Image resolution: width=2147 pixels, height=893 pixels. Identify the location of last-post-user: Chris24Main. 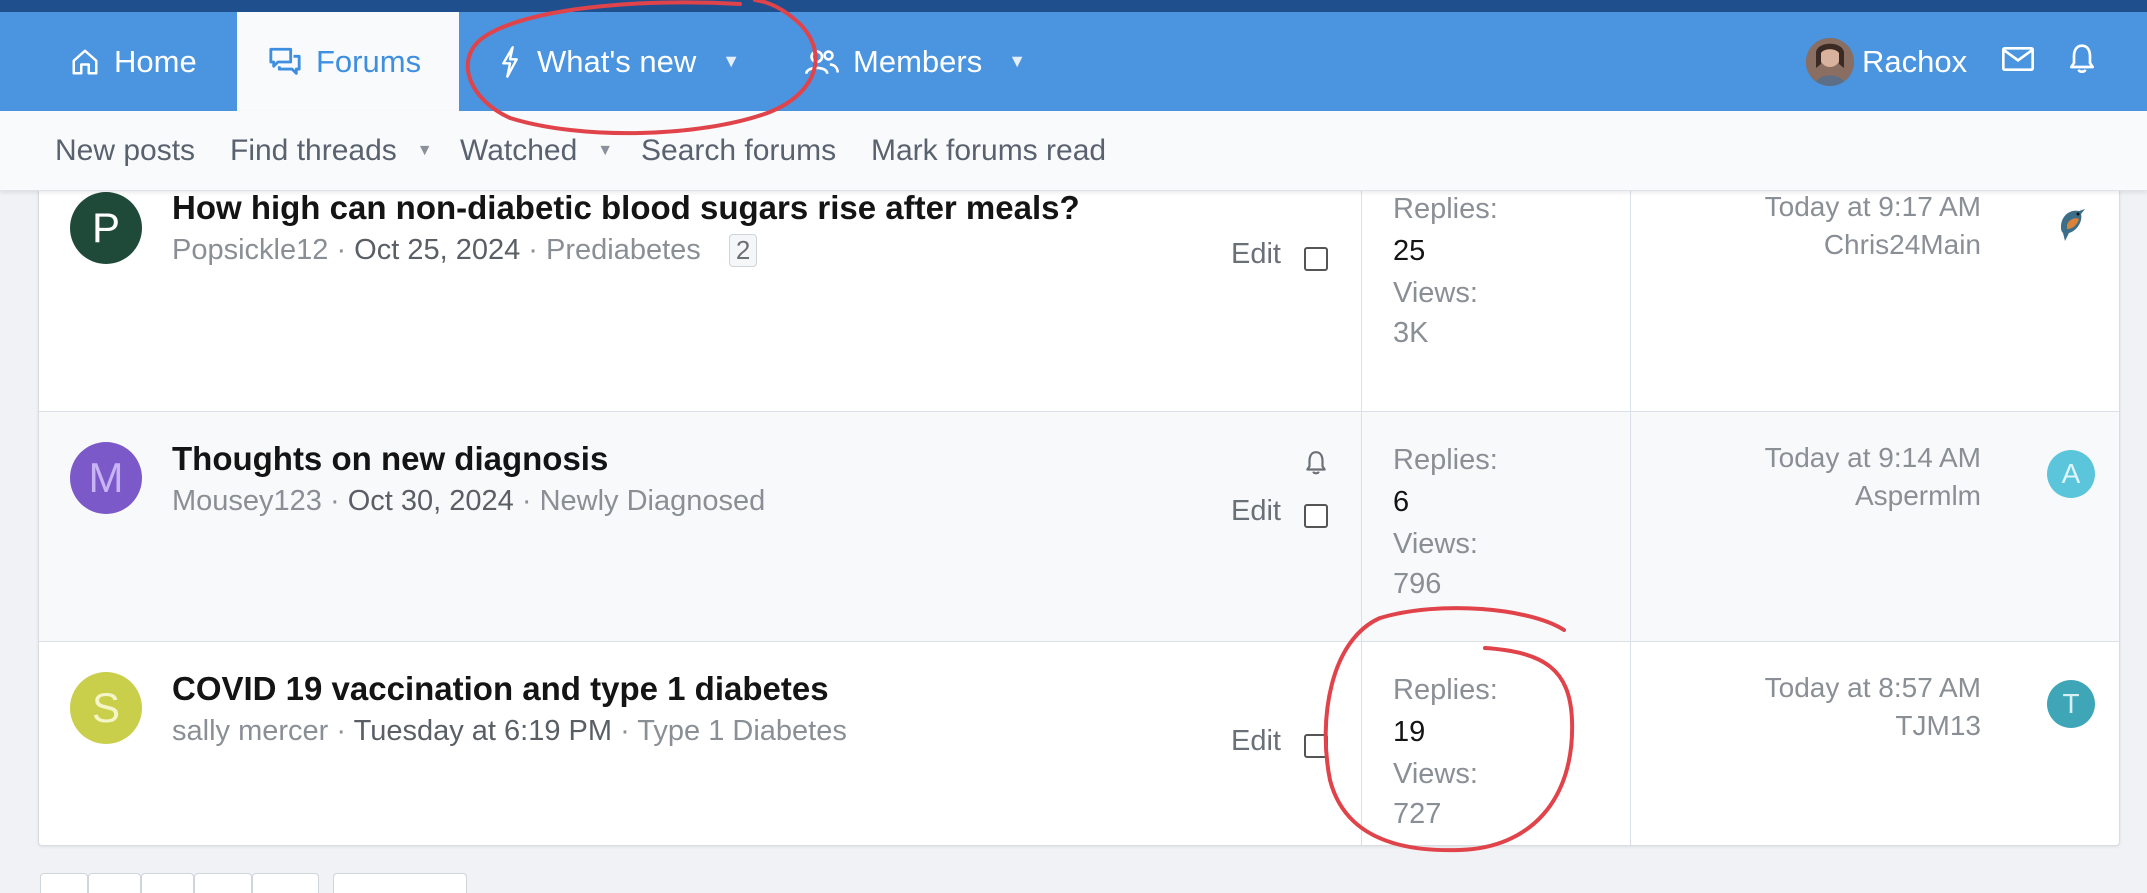
(1873, 245).